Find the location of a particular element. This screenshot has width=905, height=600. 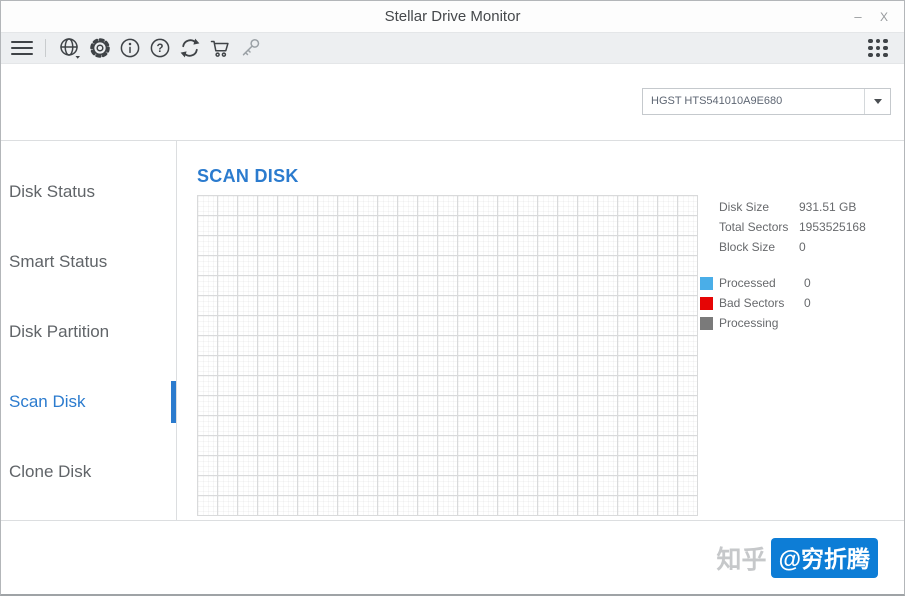

settings-gear-icon is located at coordinates (100, 48).